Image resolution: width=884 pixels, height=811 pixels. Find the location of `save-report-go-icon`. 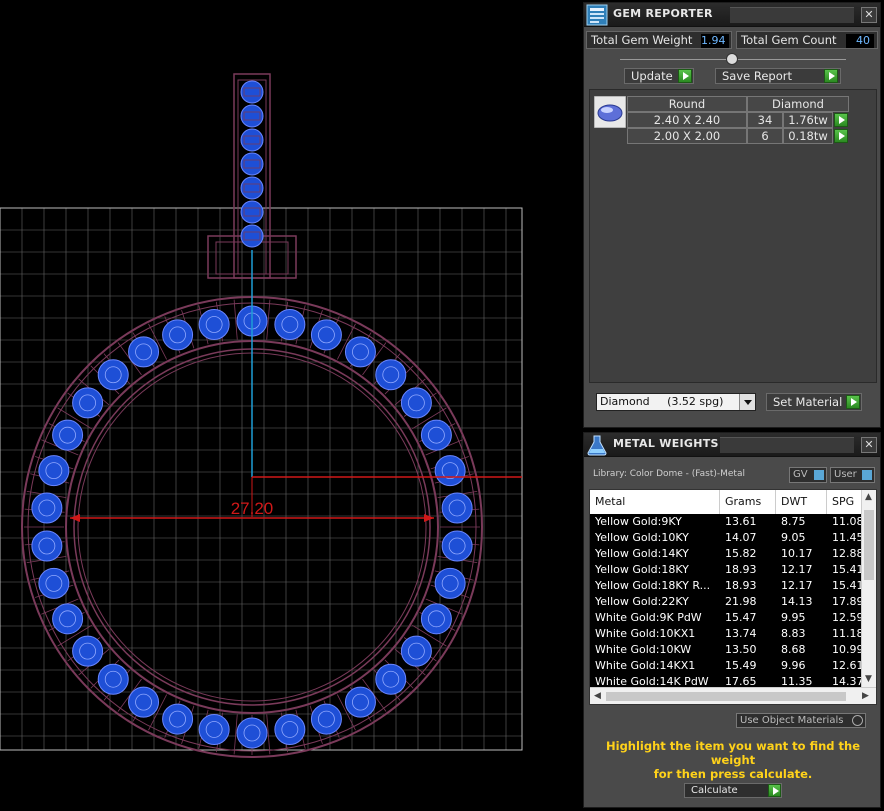

save-report-go-icon is located at coordinates (831, 76).